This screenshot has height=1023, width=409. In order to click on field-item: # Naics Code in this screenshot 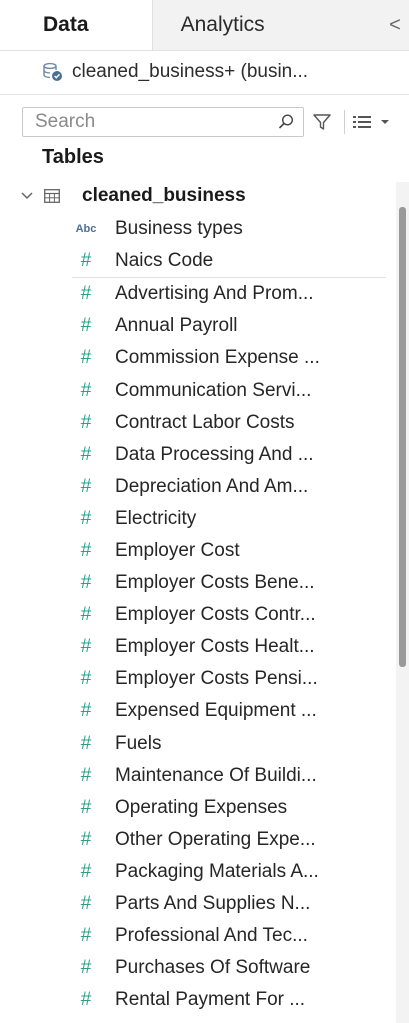, I will do `click(195, 261)`.